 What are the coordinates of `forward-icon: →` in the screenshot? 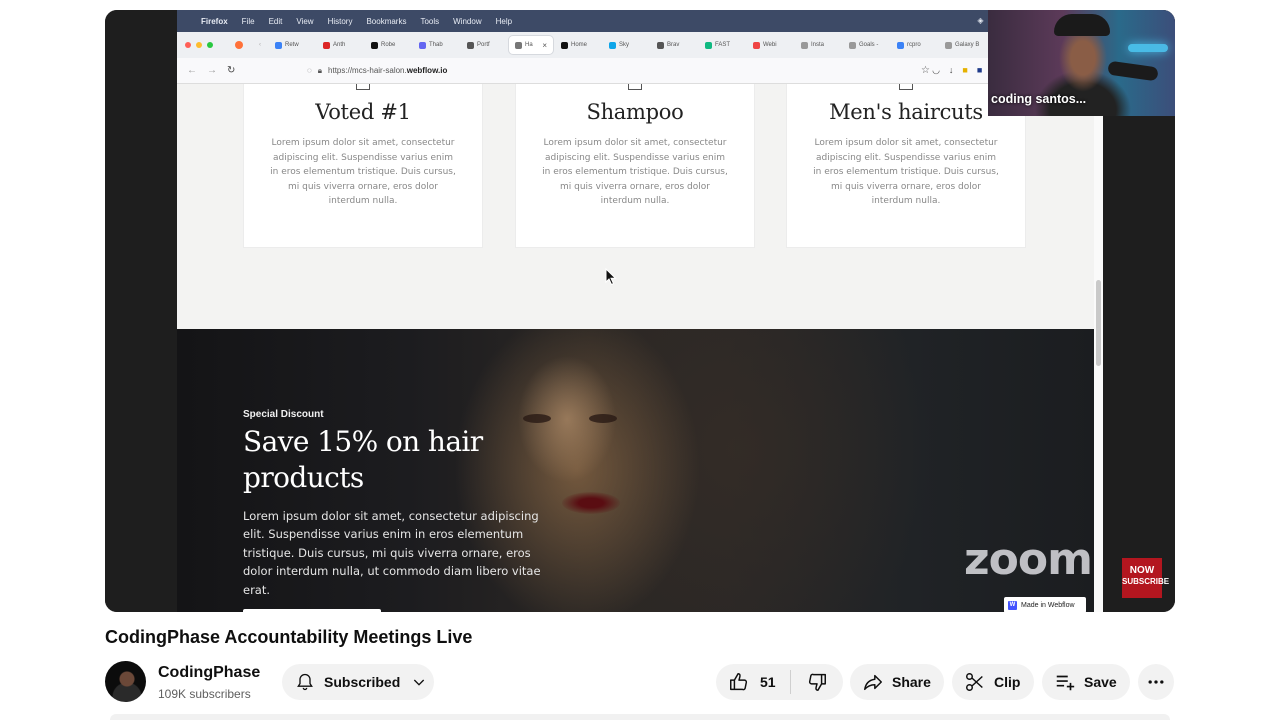 It's located at (212, 70).